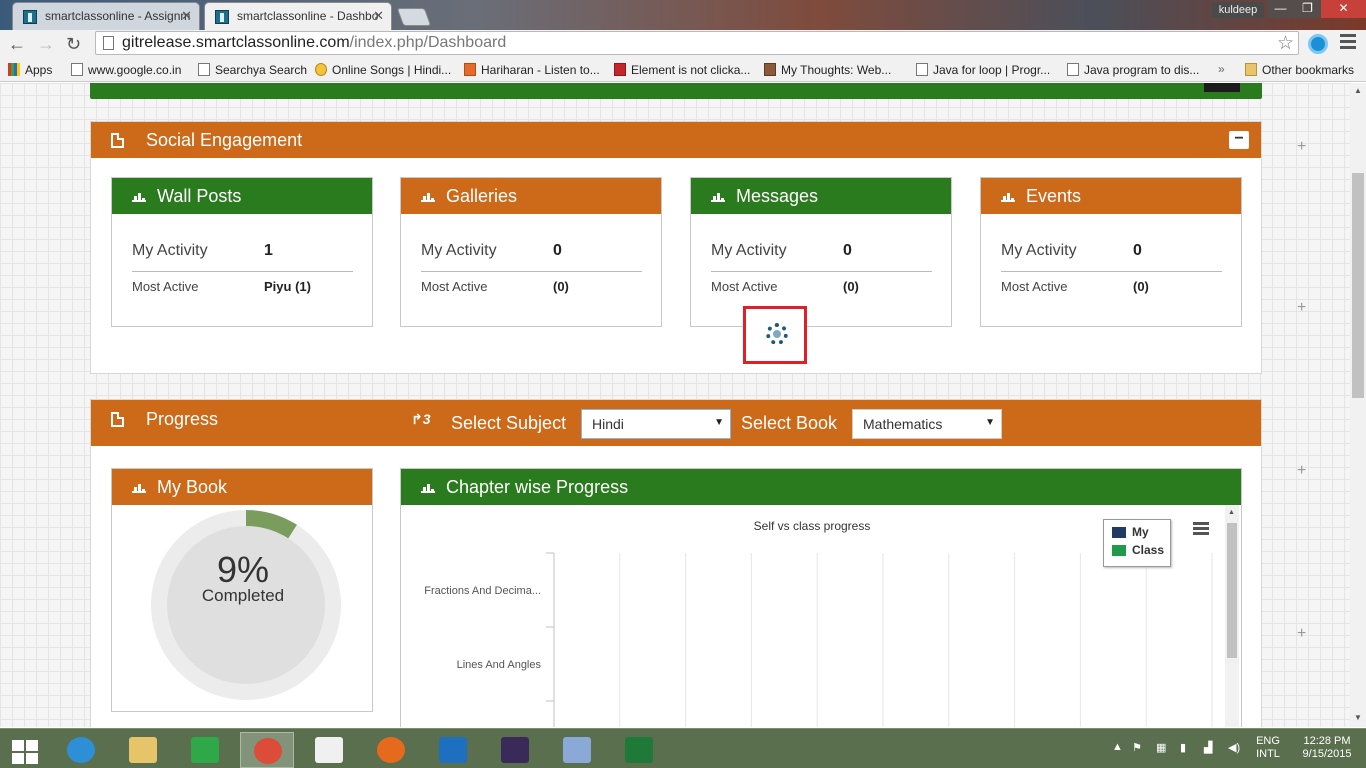  Describe the element at coordinates (1117, 747) in the screenshot. I see `show-hidden-icons-icon: ▲` at that location.